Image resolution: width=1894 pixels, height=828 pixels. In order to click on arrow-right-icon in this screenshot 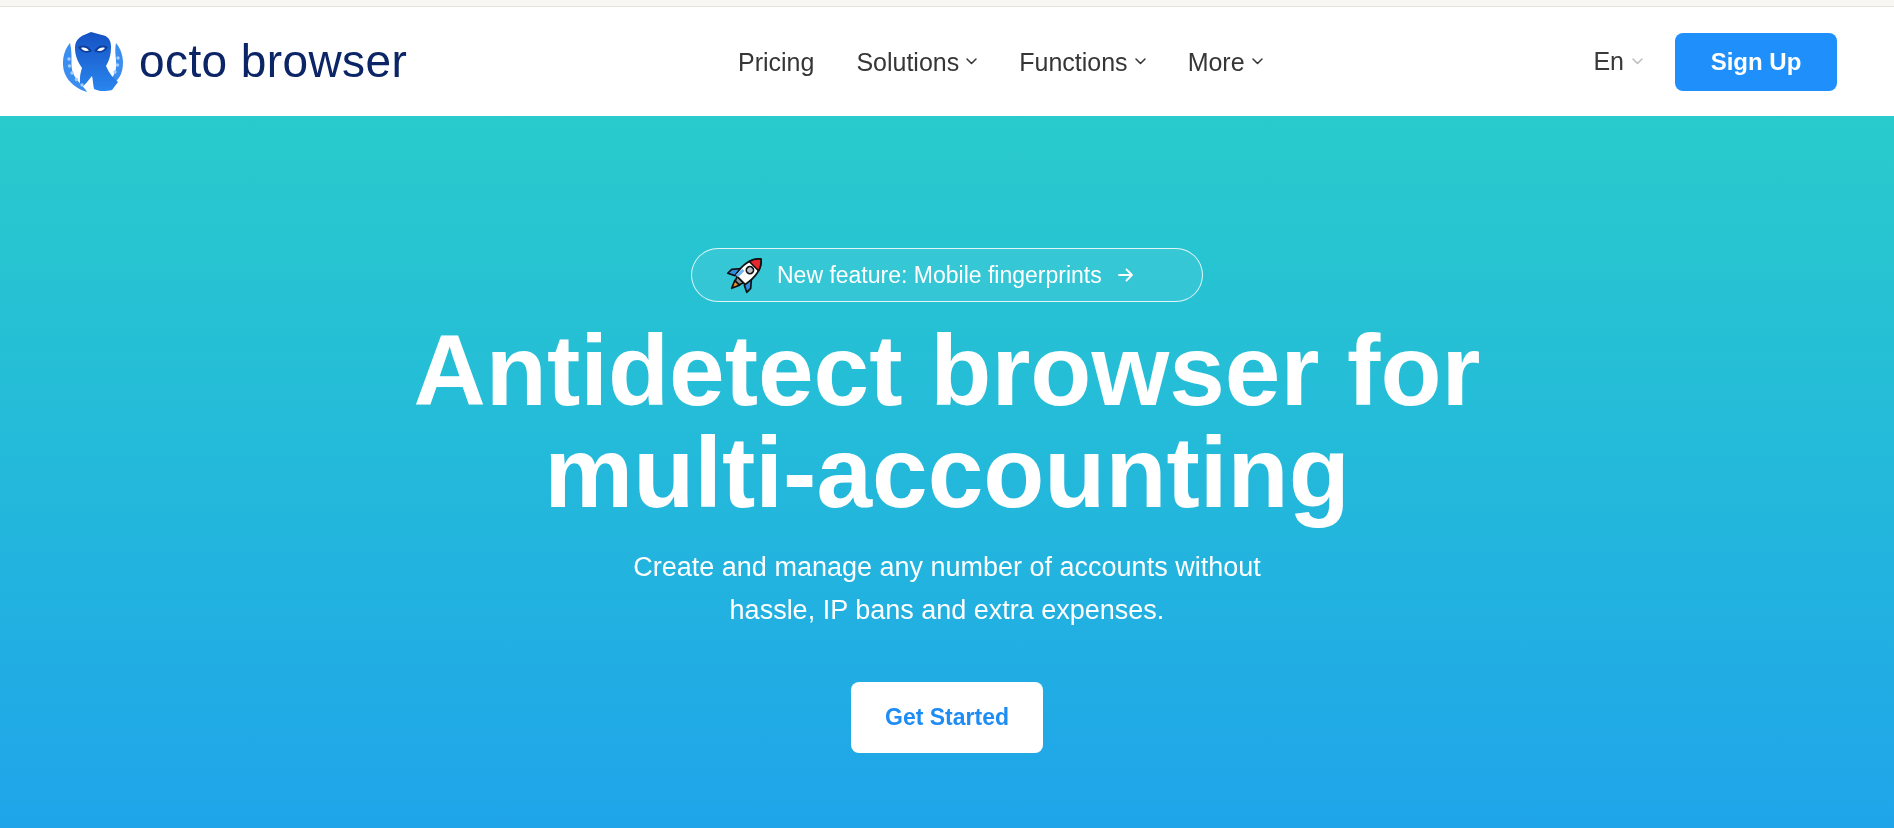, I will do `click(1125, 275)`.